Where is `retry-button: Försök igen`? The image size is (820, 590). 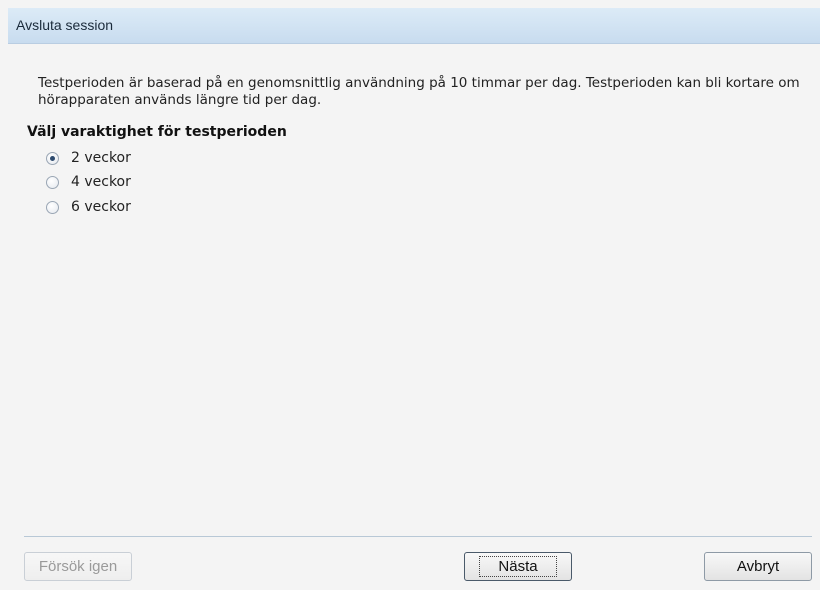 retry-button: Försök igen is located at coordinates (78, 566).